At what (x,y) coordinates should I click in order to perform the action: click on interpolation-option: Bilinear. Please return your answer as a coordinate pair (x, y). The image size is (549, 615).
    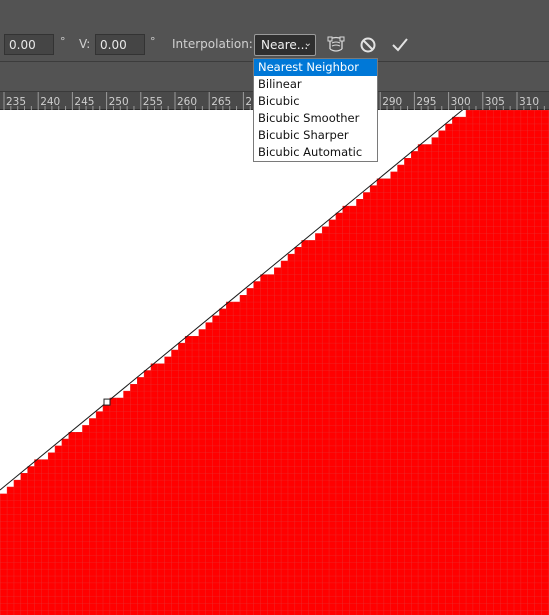
    Looking at the image, I should click on (315, 84).